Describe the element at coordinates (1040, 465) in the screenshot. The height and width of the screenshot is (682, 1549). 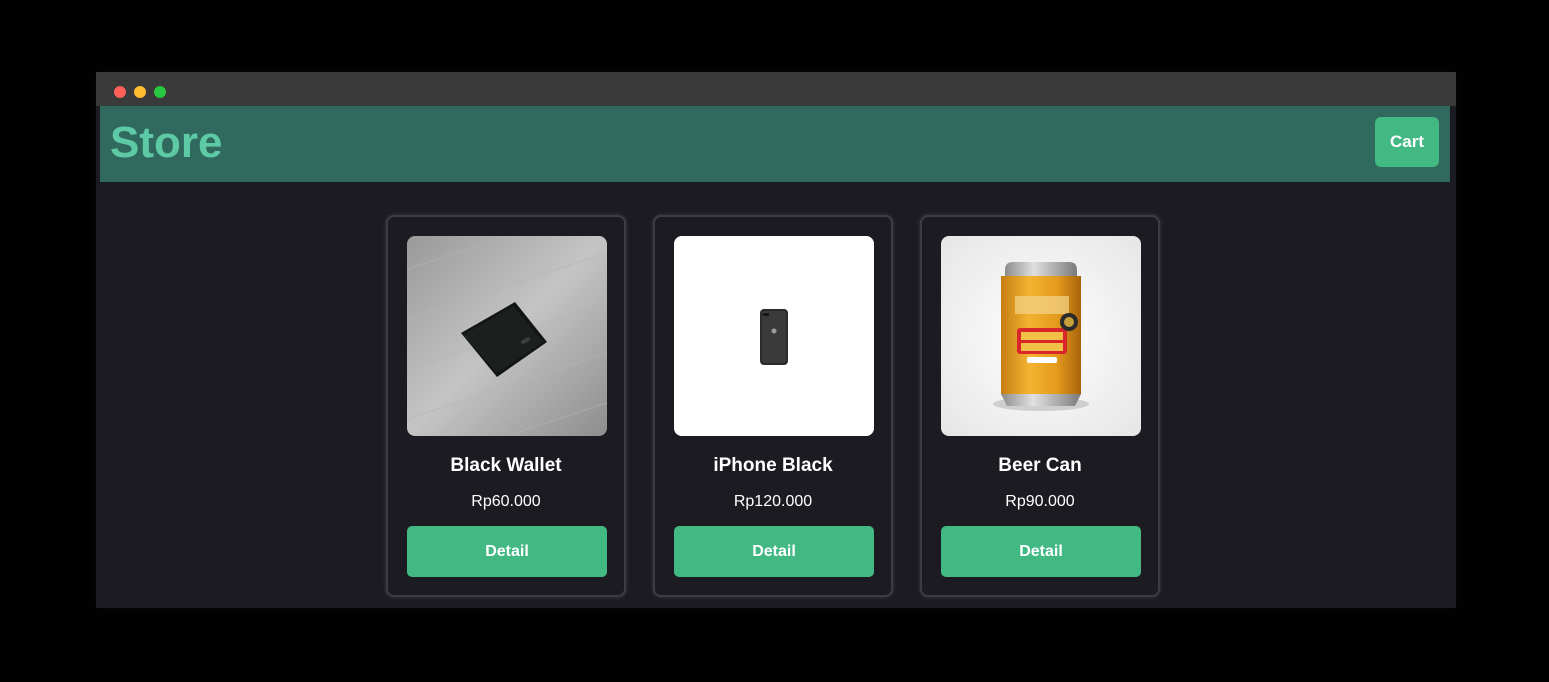
I see `product-name: Beer Can` at that location.